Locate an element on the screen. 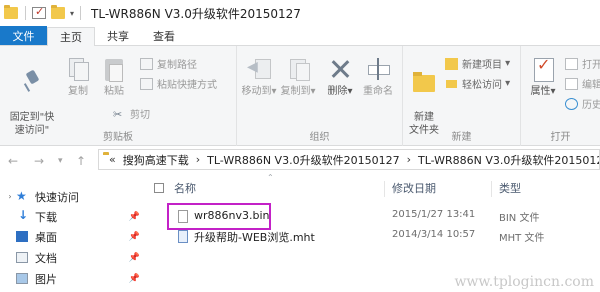 This screenshot has height=292, width=600. new-group-label: 新建 is located at coordinates (461, 137).